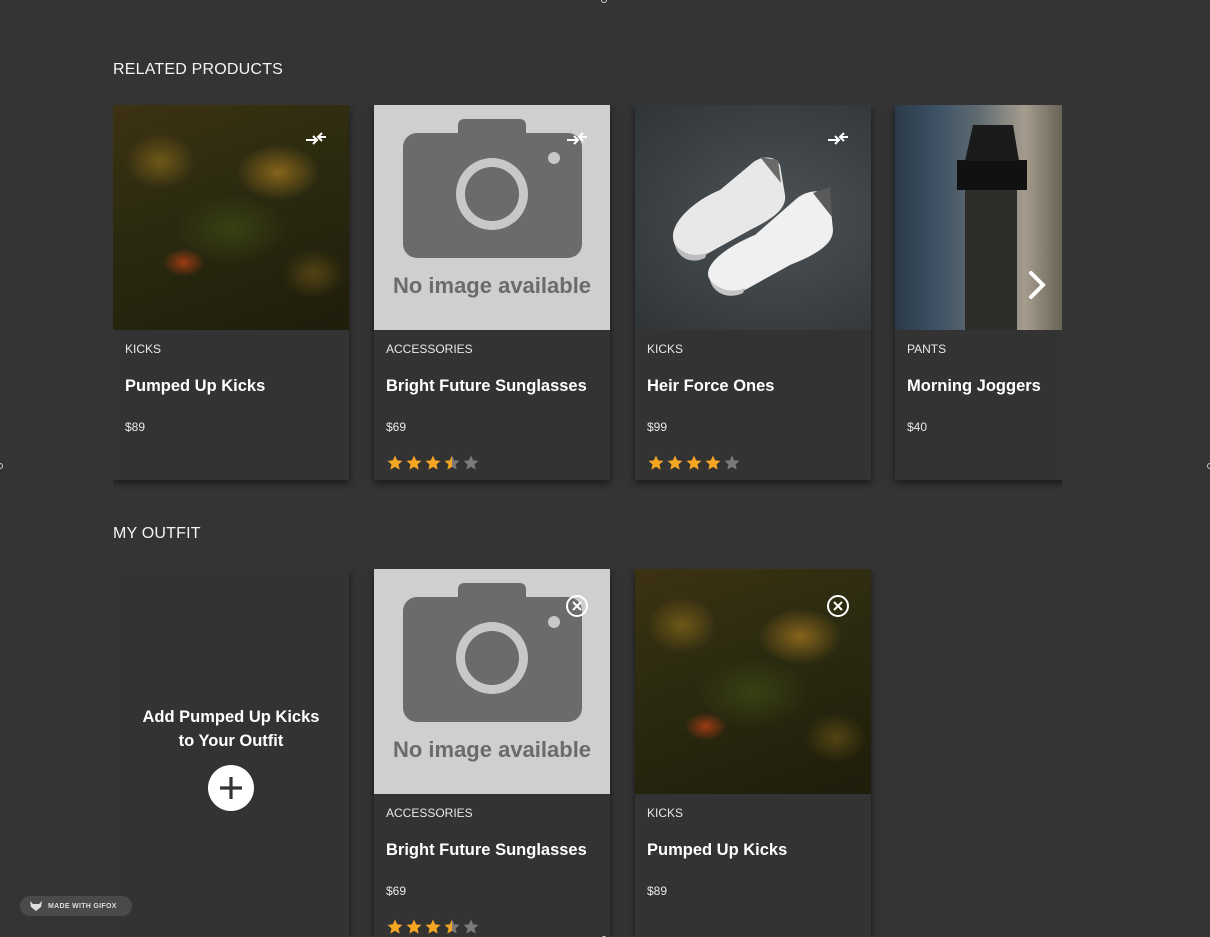 The image size is (1210, 937). I want to click on add-to-outfit-line1: Add Pumped Up Kicks, so click(231, 717).